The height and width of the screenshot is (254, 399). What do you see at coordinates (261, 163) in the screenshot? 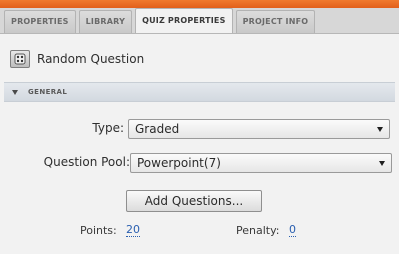
I see `question-pool-select: Powerpoint(7)` at bounding box center [261, 163].